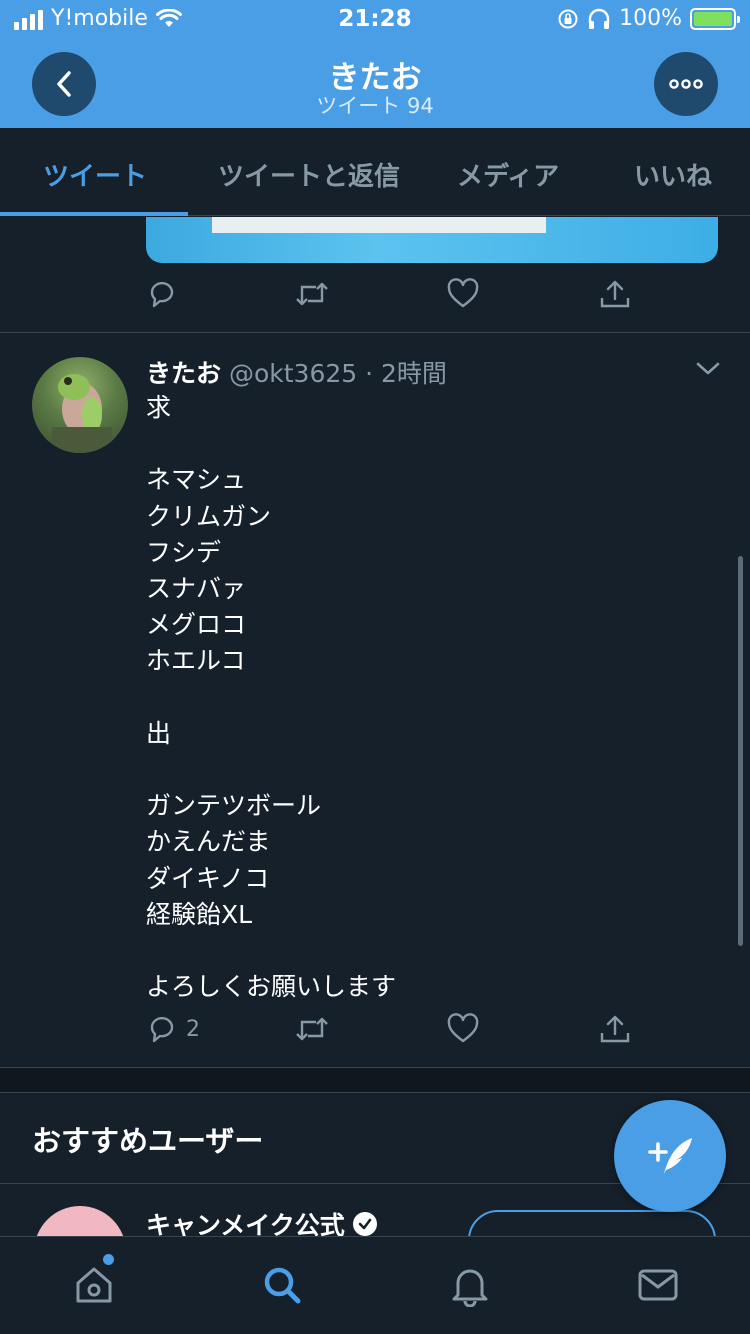  I want to click on compose-tweet-icon, so click(670, 1156).